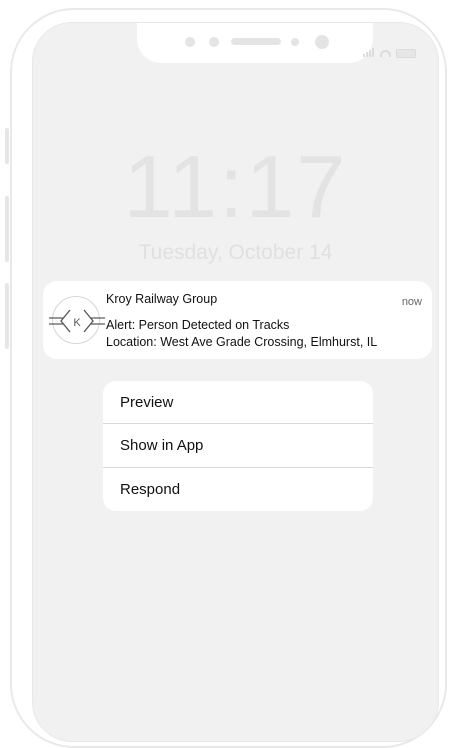  I want to click on notification-app-name: Kroy Railway Group, so click(162, 299).